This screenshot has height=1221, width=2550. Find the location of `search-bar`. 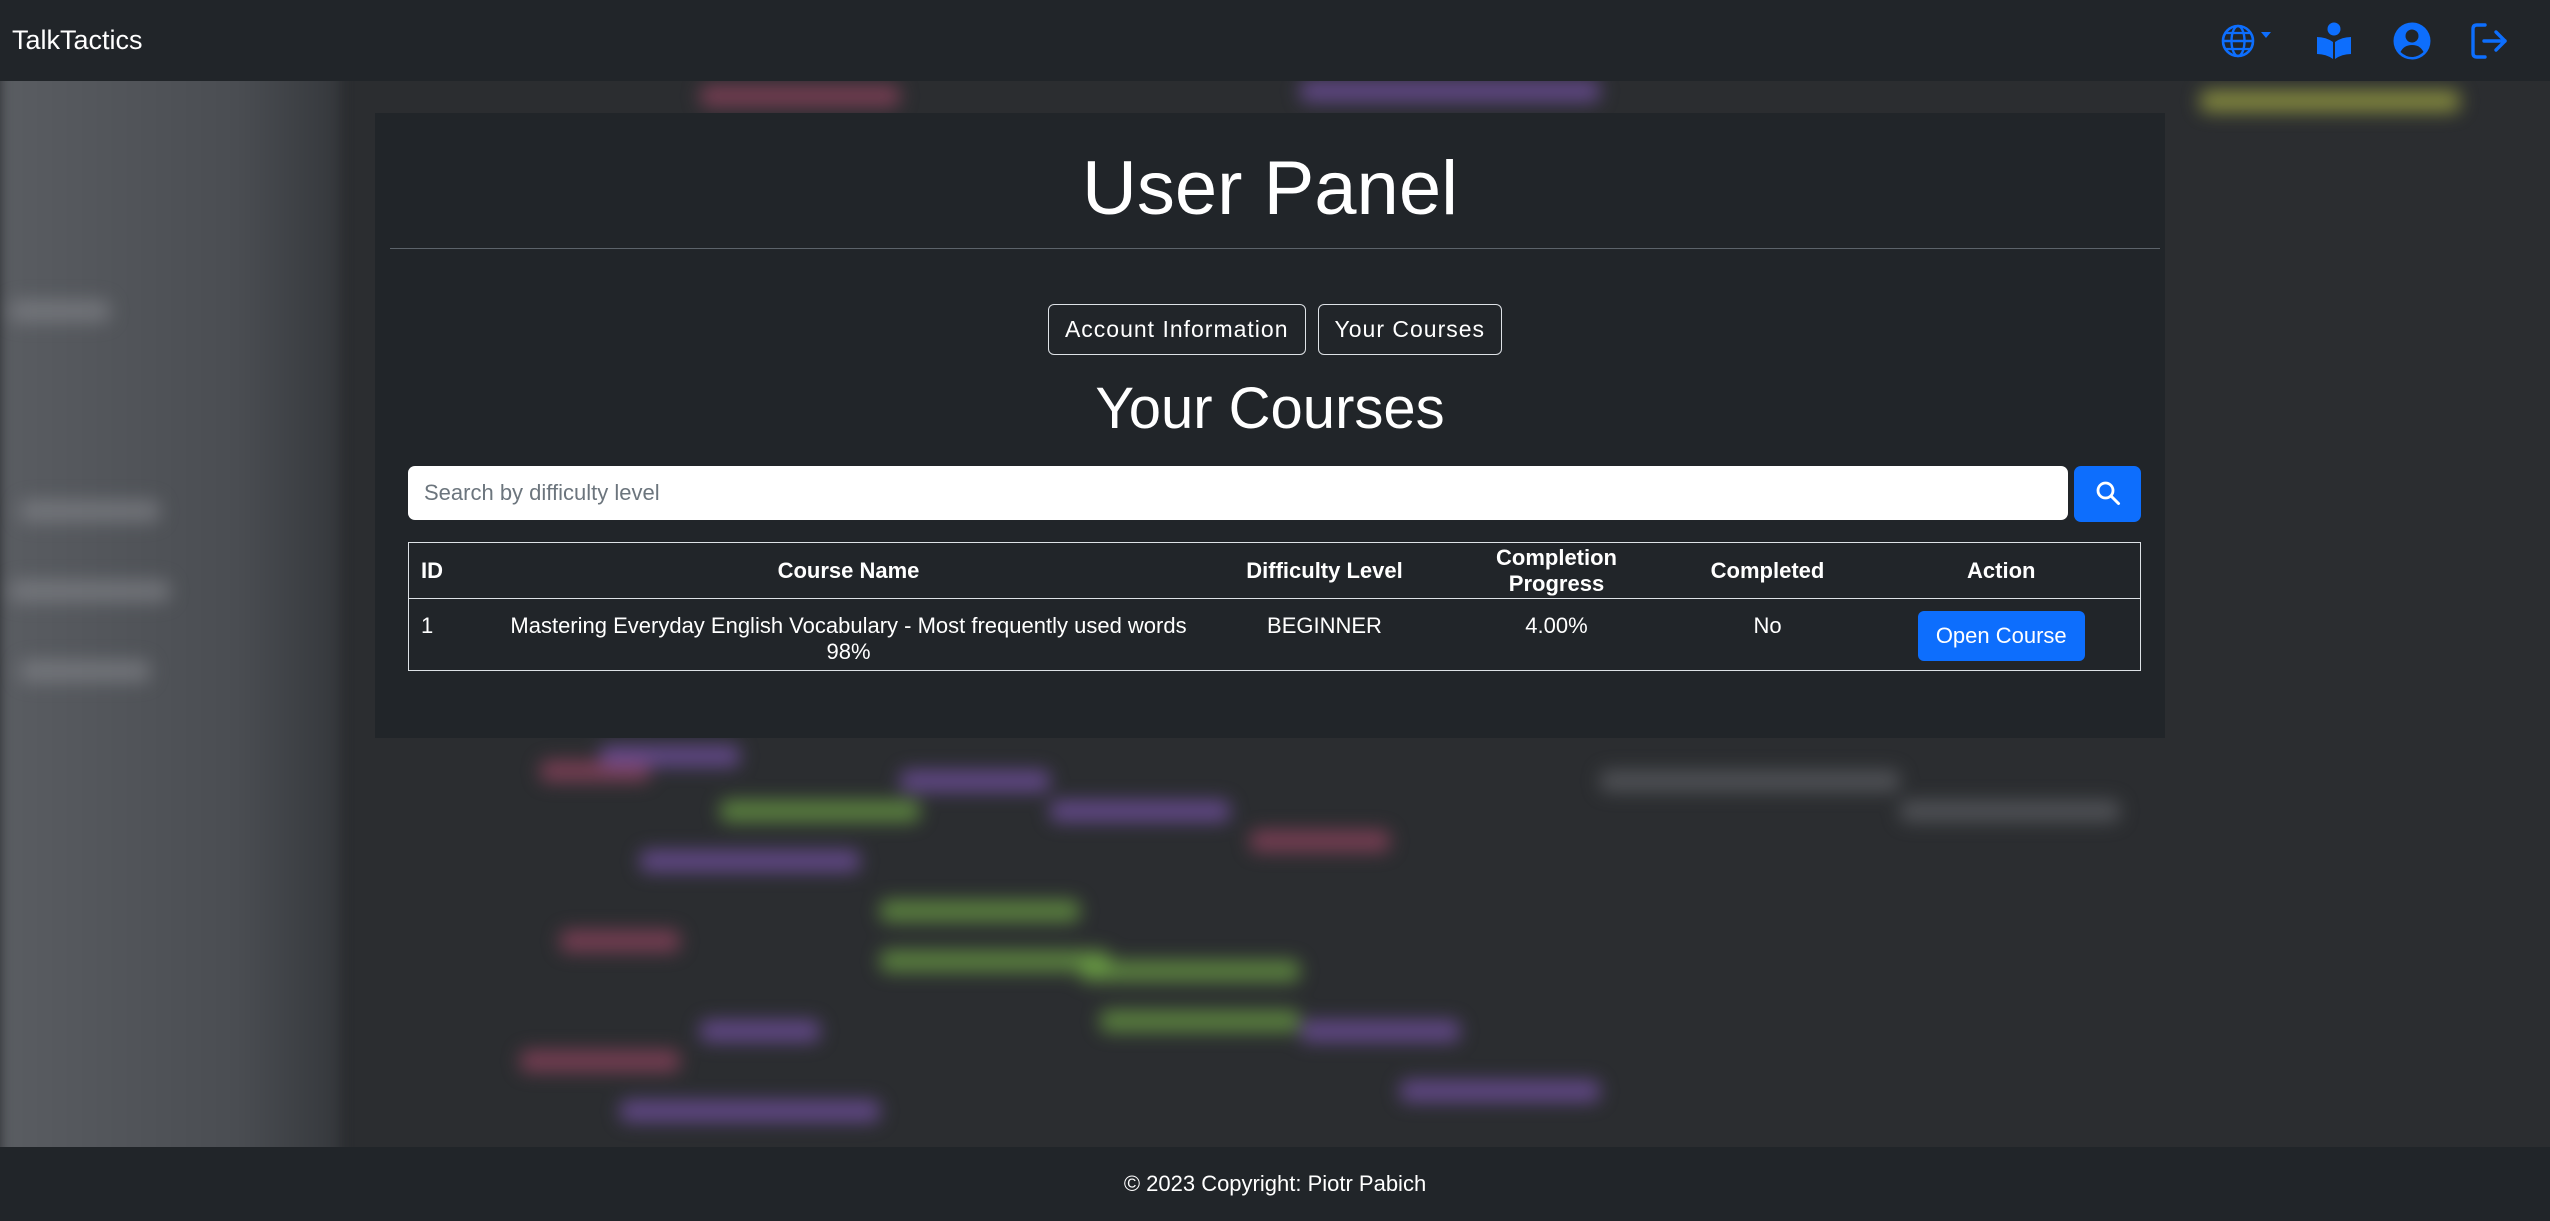

search-bar is located at coordinates (1274, 494).